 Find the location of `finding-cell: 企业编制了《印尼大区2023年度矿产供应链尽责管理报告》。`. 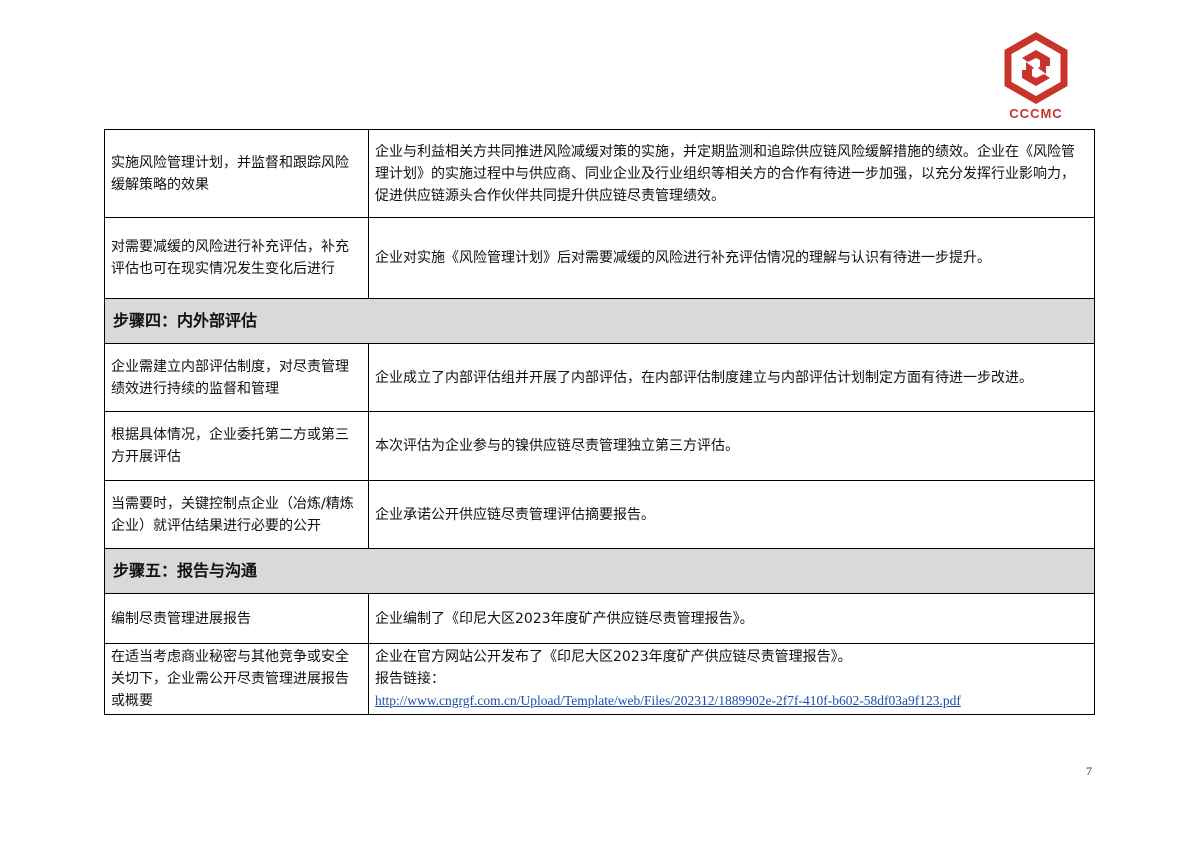

finding-cell: 企业编制了《印尼大区2023年度矿产供应链尽责管理报告》。 is located at coordinates (731, 618).